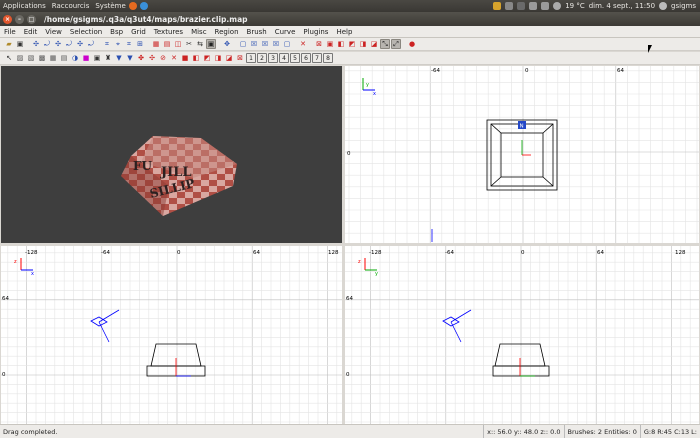  I want to click on patch-icon-3: ◧, so click(341, 44).